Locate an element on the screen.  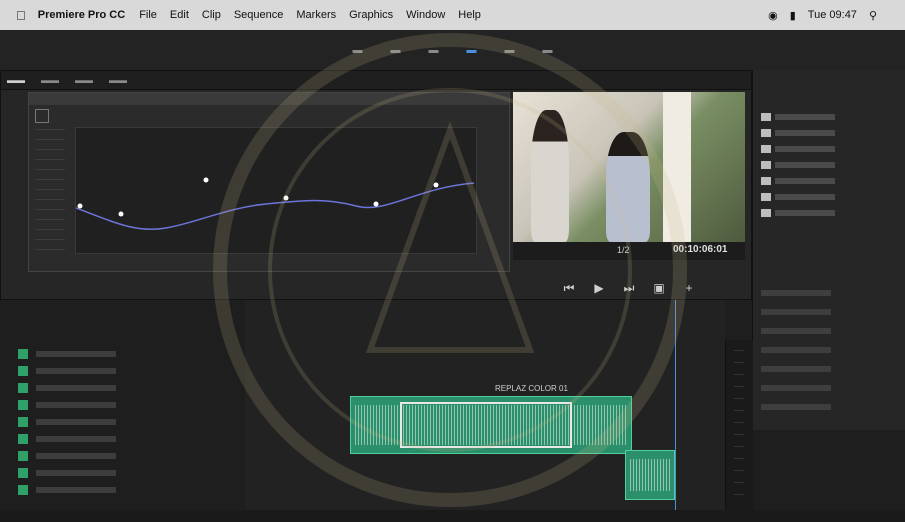
program-monitor-video is located at coordinates (629, 167).